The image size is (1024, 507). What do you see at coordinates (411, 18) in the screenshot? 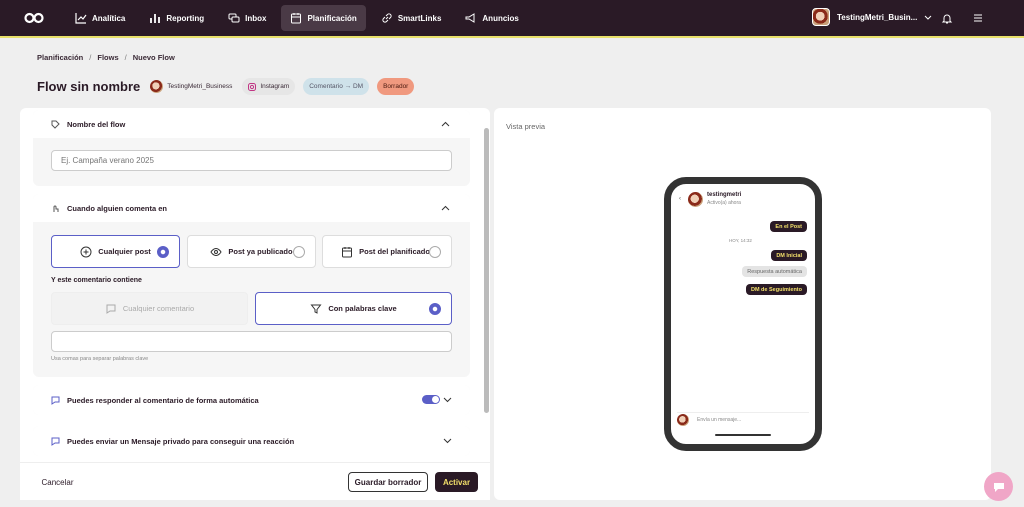
I see `nav-smartlinks: SmartLinks` at bounding box center [411, 18].